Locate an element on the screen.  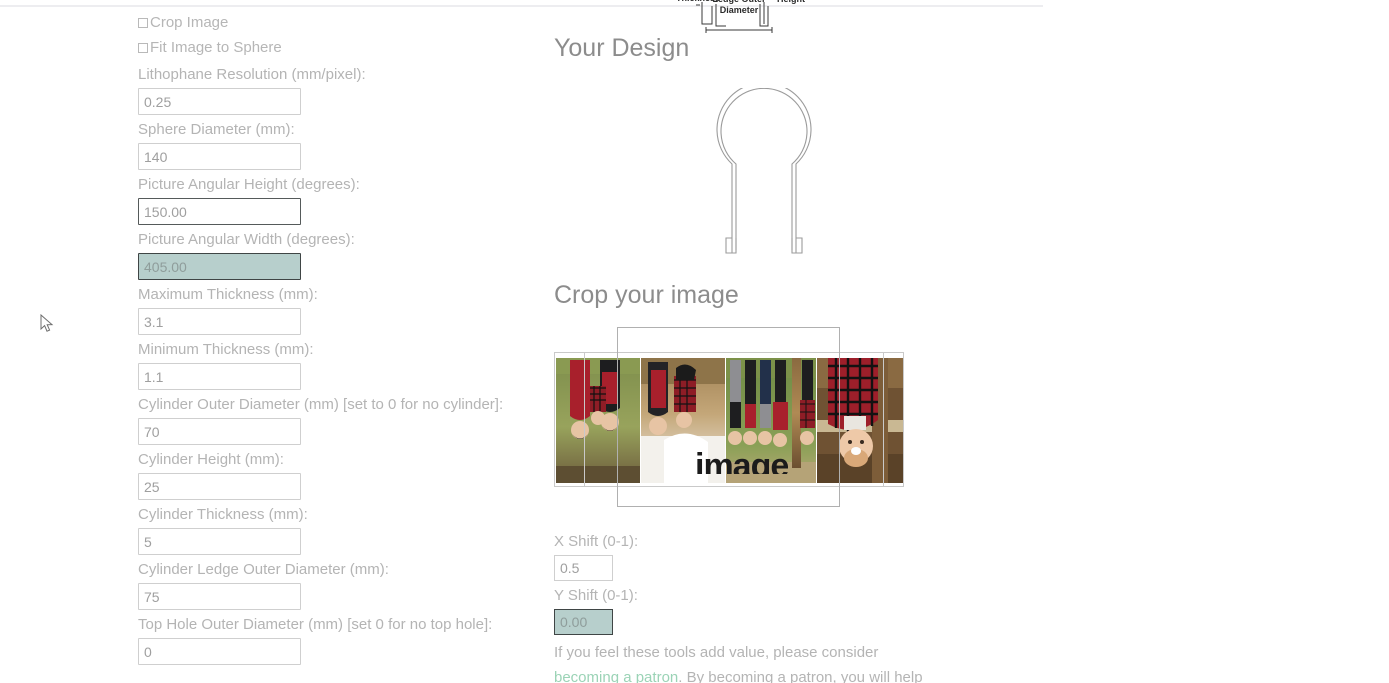
input-cylinder-outer-diameter is located at coordinates (219, 431).